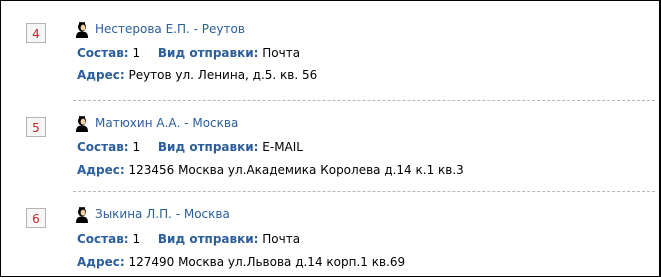 The width and height of the screenshot is (661, 278). What do you see at coordinates (282, 147) in the screenshot?
I see `shipping-value: E-MAIL` at bounding box center [282, 147].